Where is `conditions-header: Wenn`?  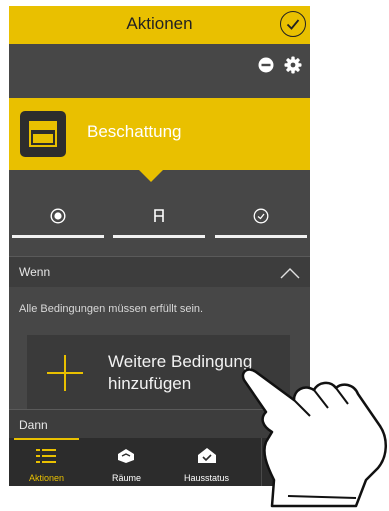 conditions-header: Wenn is located at coordinates (159, 271).